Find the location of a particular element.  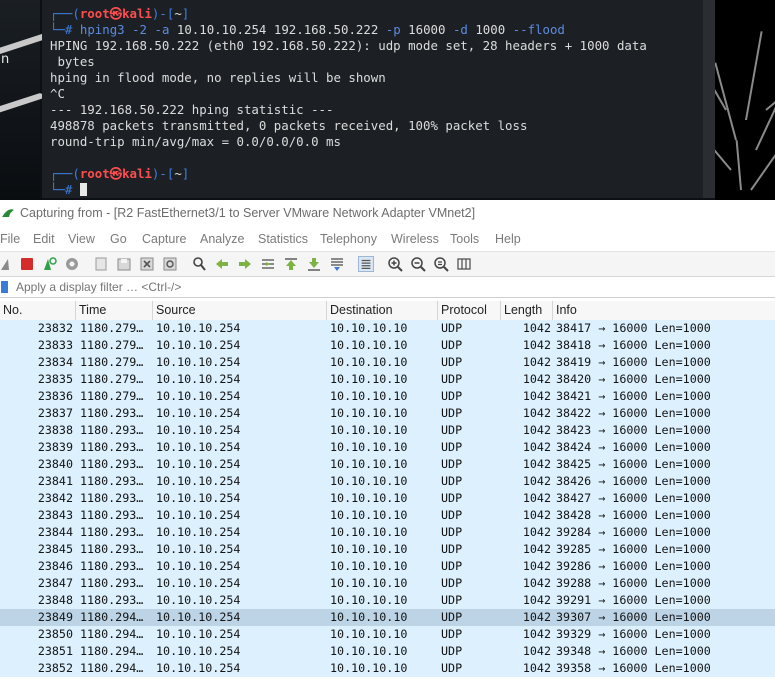

filter-bookmark-icon is located at coordinates (4, 287).